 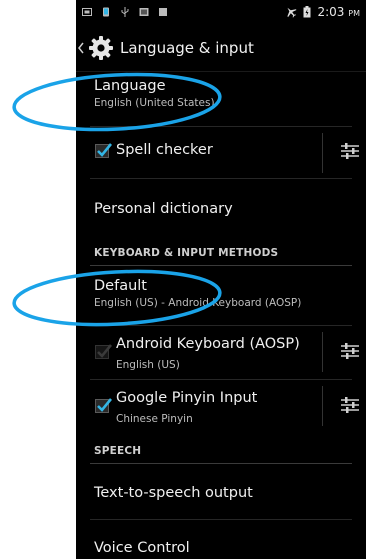 I want to click on status-clock: 2:03 PM, so click(x=338, y=12).